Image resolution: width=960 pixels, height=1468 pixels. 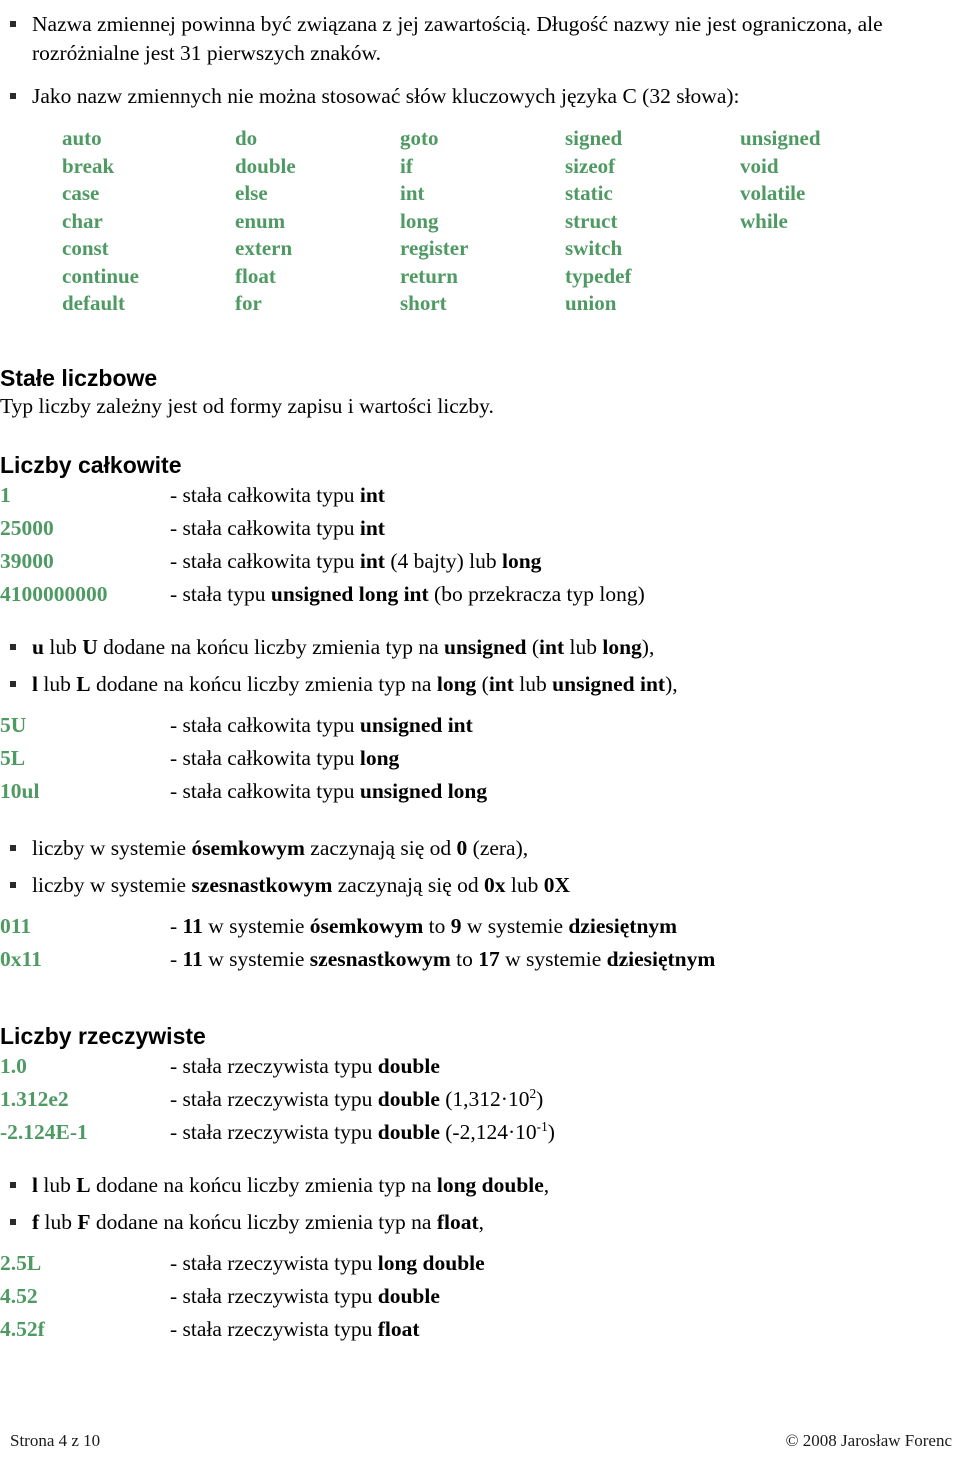 What do you see at coordinates (759, 165) in the screenshot?
I see `keyword-void: void` at bounding box center [759, 165].